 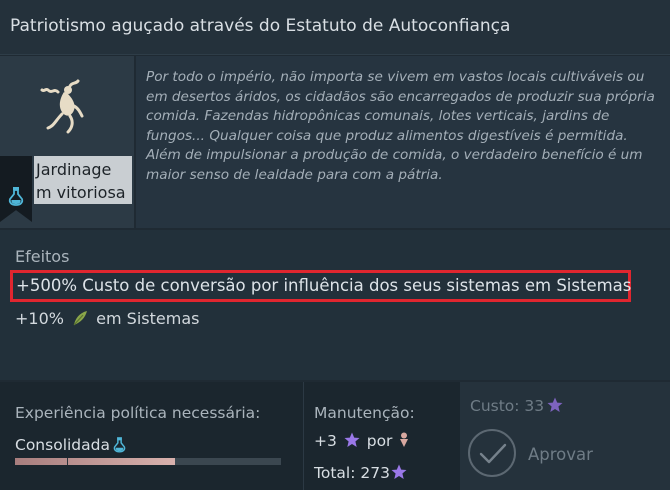 I want to click on food-leaf-icon, so click(x=80, y=318).